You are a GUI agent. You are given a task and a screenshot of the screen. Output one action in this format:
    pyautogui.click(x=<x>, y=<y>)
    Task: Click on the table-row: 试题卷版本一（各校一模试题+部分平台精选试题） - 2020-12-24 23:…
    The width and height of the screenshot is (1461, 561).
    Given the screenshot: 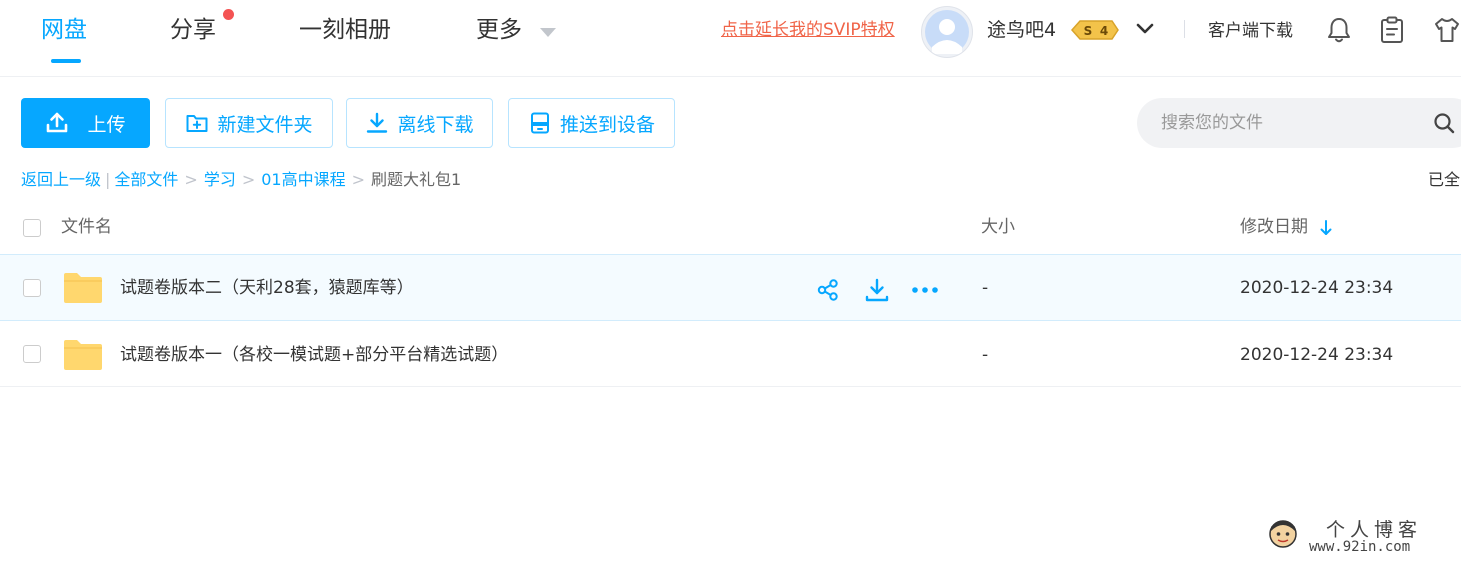 What is the action you would take?
    pyautogui.click(x=730, y=354)
    